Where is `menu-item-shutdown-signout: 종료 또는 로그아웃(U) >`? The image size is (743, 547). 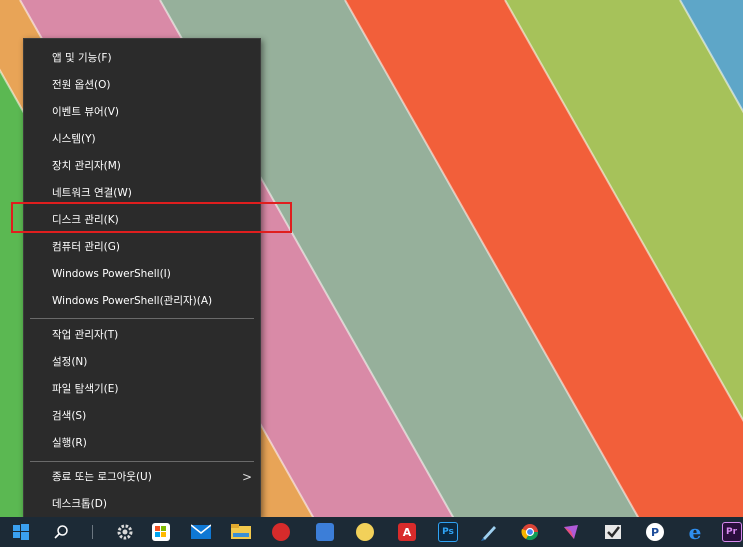 menu-item-shutdown-signout: 종료 또는 로그아웃(U) > is located at coordinates (142, 477).